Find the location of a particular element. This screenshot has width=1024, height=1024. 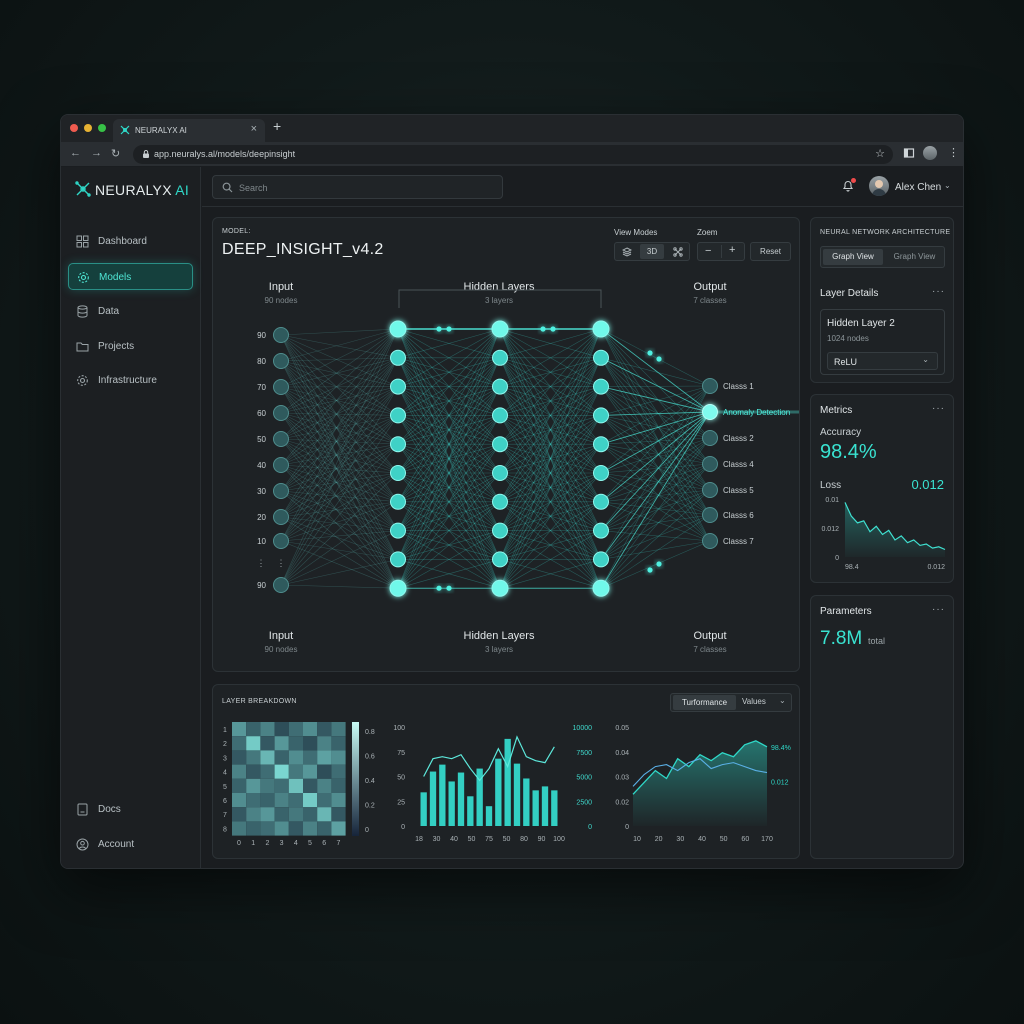

folder-icon is located at coordinates (82, 347).